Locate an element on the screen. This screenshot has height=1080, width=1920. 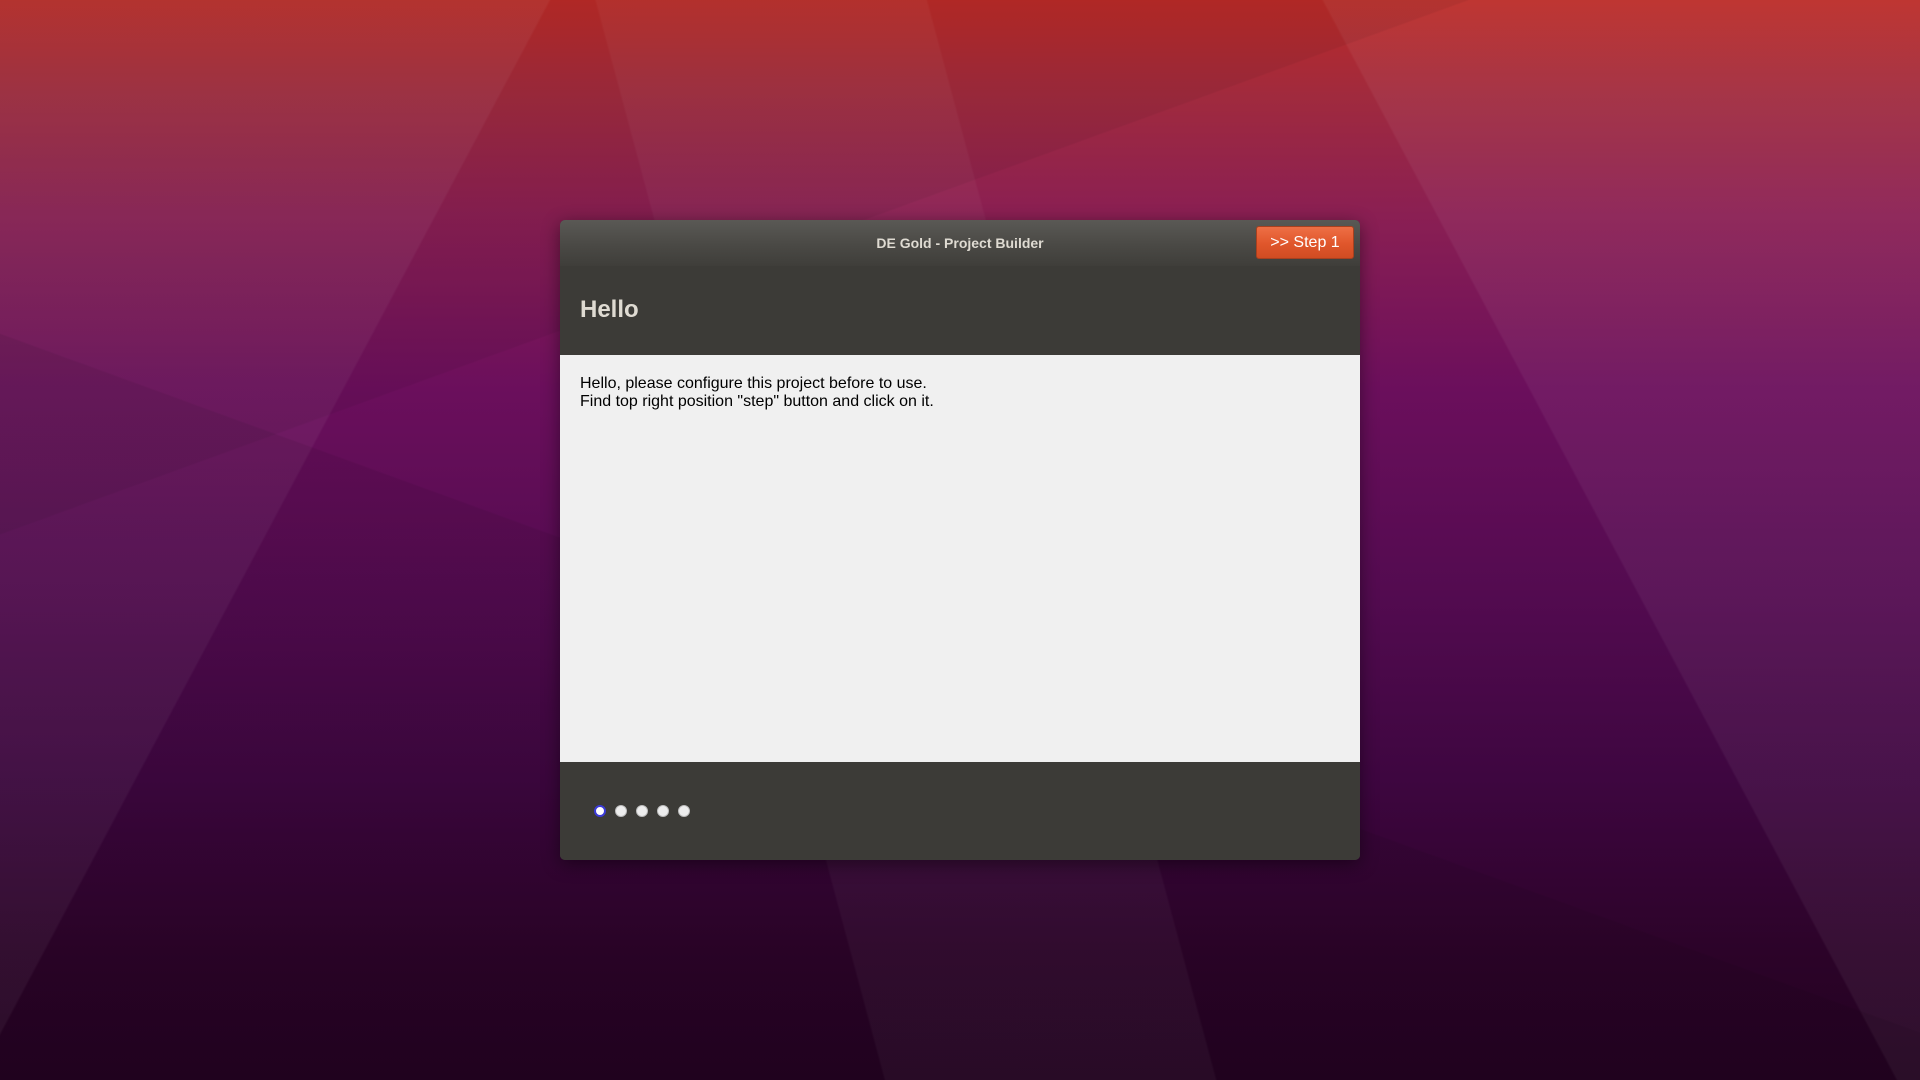
page-header: Hello is located at coordinates (960, 310).